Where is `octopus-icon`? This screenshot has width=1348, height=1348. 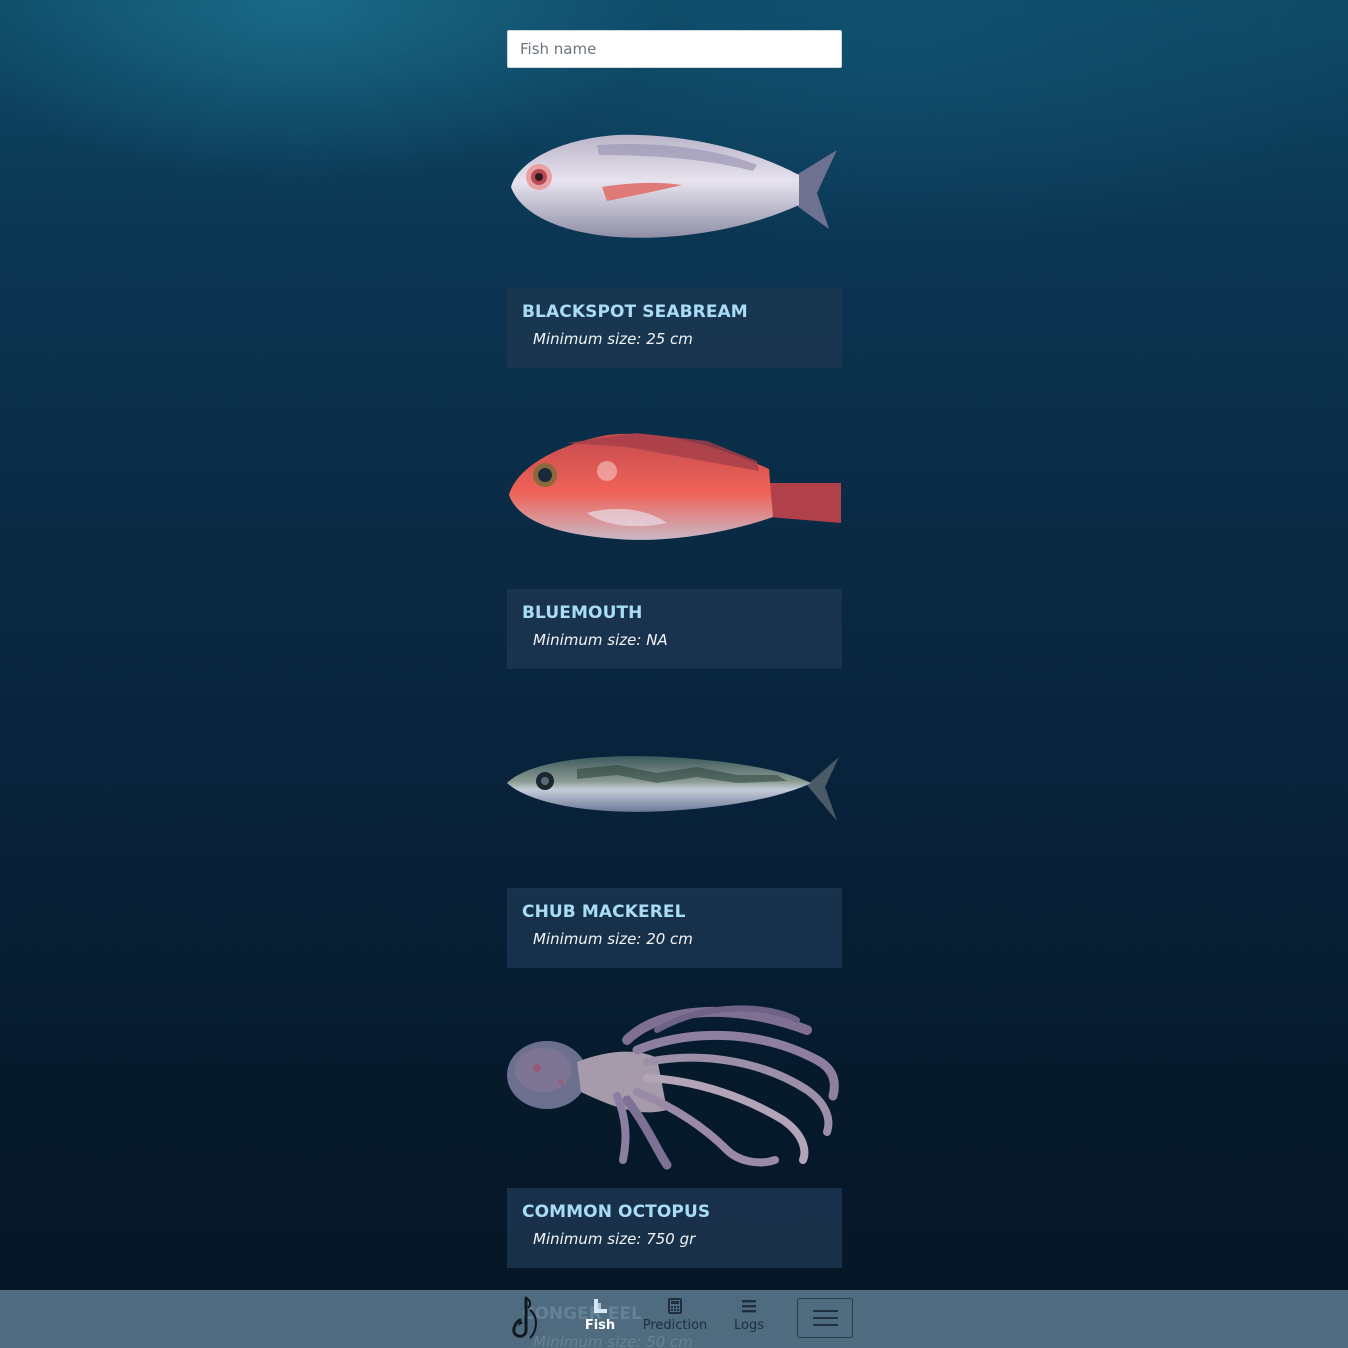
octopus-icon is located at coordinates (673, 1087).